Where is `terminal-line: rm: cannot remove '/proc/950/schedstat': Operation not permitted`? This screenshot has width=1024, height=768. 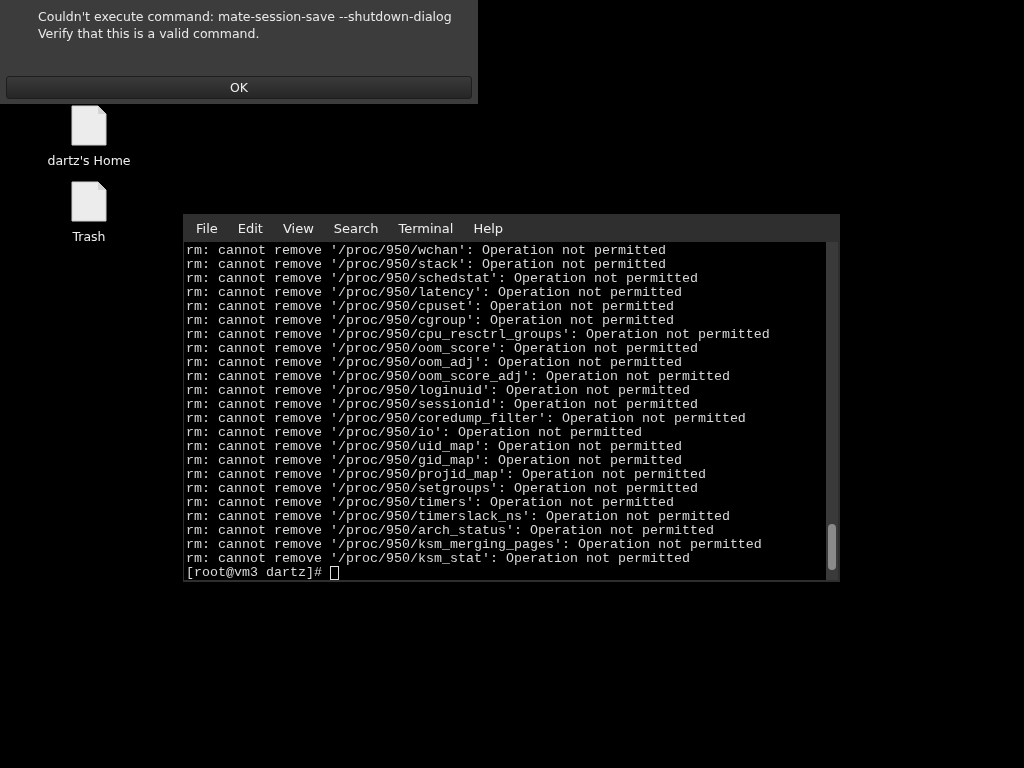
terminal-line: rm: cannot remove '/proc/950/schedstat': Operation not permitted is located at coordinates (442, 279).